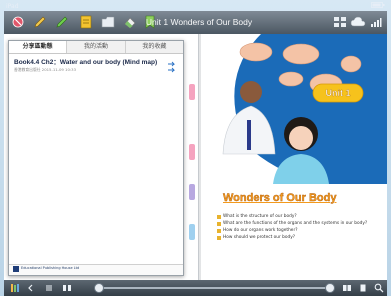 The height and width of the screenshot is (296, 391). What do you see at coordinates (154, 47) in the screenshot?
I see `tab-my-favorites: 我的收藏` at bounding box center [154, 47].